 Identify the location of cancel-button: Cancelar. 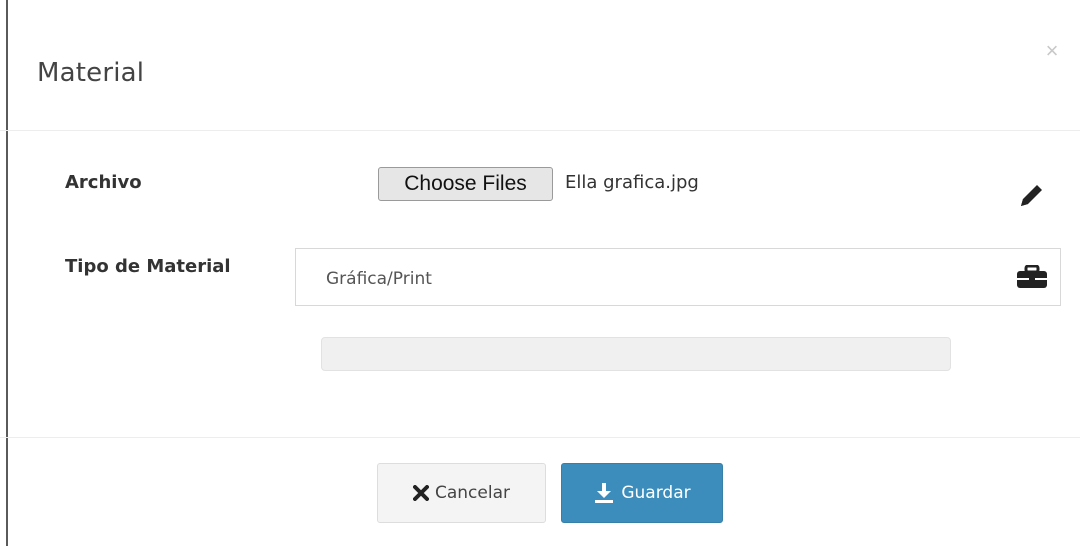
(461, 493).